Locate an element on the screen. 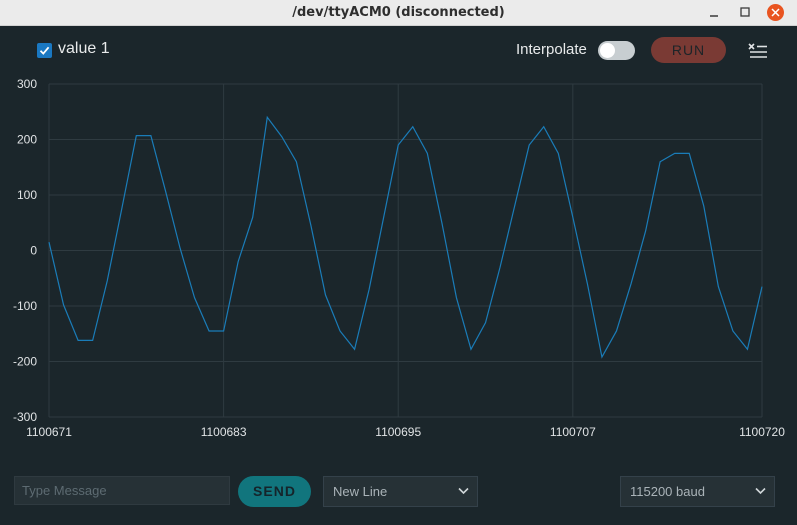 This screenshot has width=797, height=525. baud-rate-select: 115200 baud is located at coordinates (697, 491).